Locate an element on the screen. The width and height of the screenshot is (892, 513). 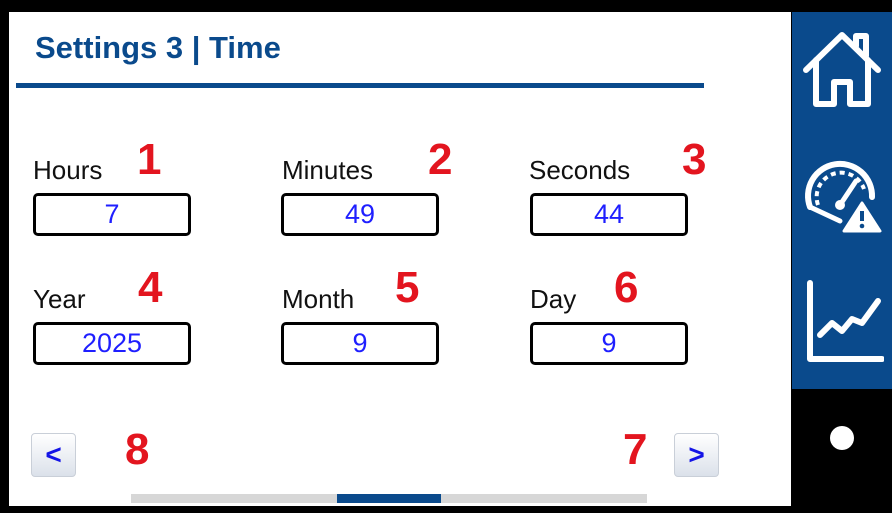
settings-nav-button is located at coordinates (842, 440).